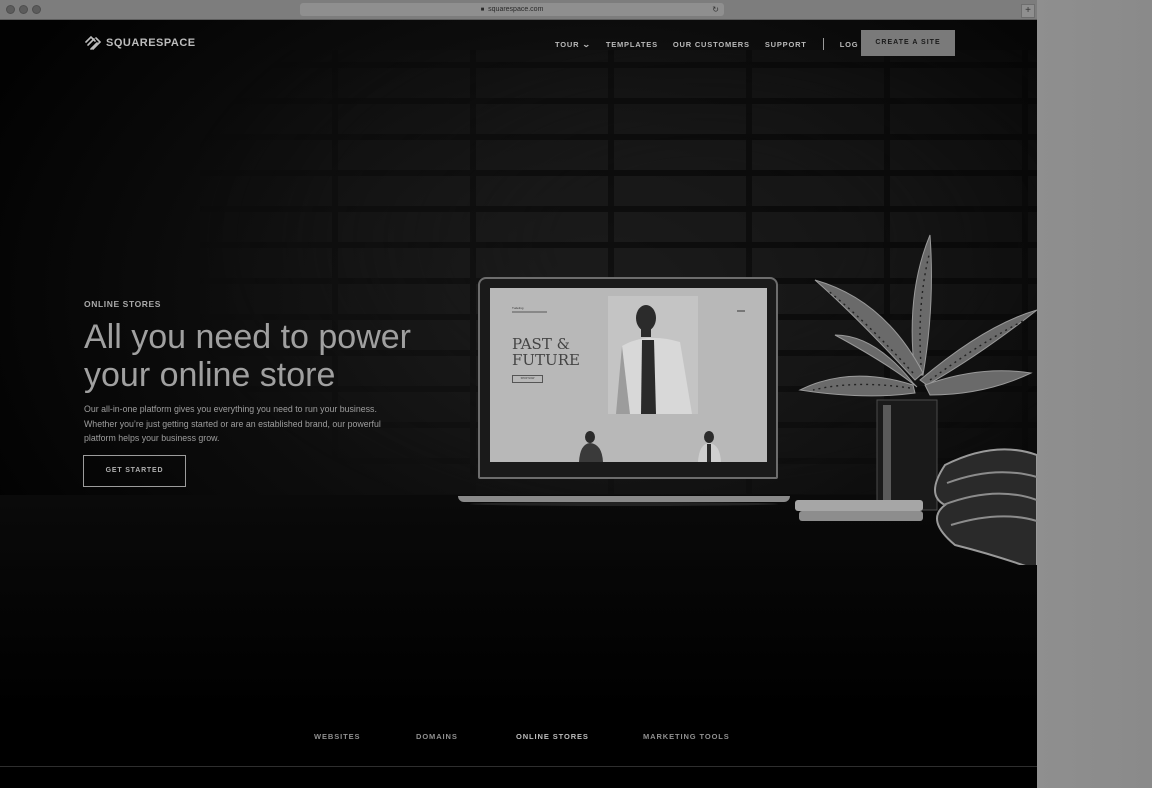  I want to click on logo-text: SQUARESPACE, so click(151, 43).